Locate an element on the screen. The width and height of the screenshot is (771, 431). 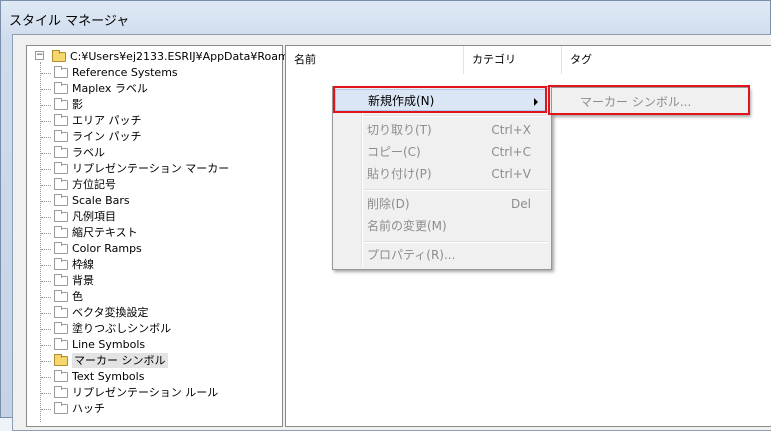
tree-item-label: 方位記号 is located at coordinates (94, 184).